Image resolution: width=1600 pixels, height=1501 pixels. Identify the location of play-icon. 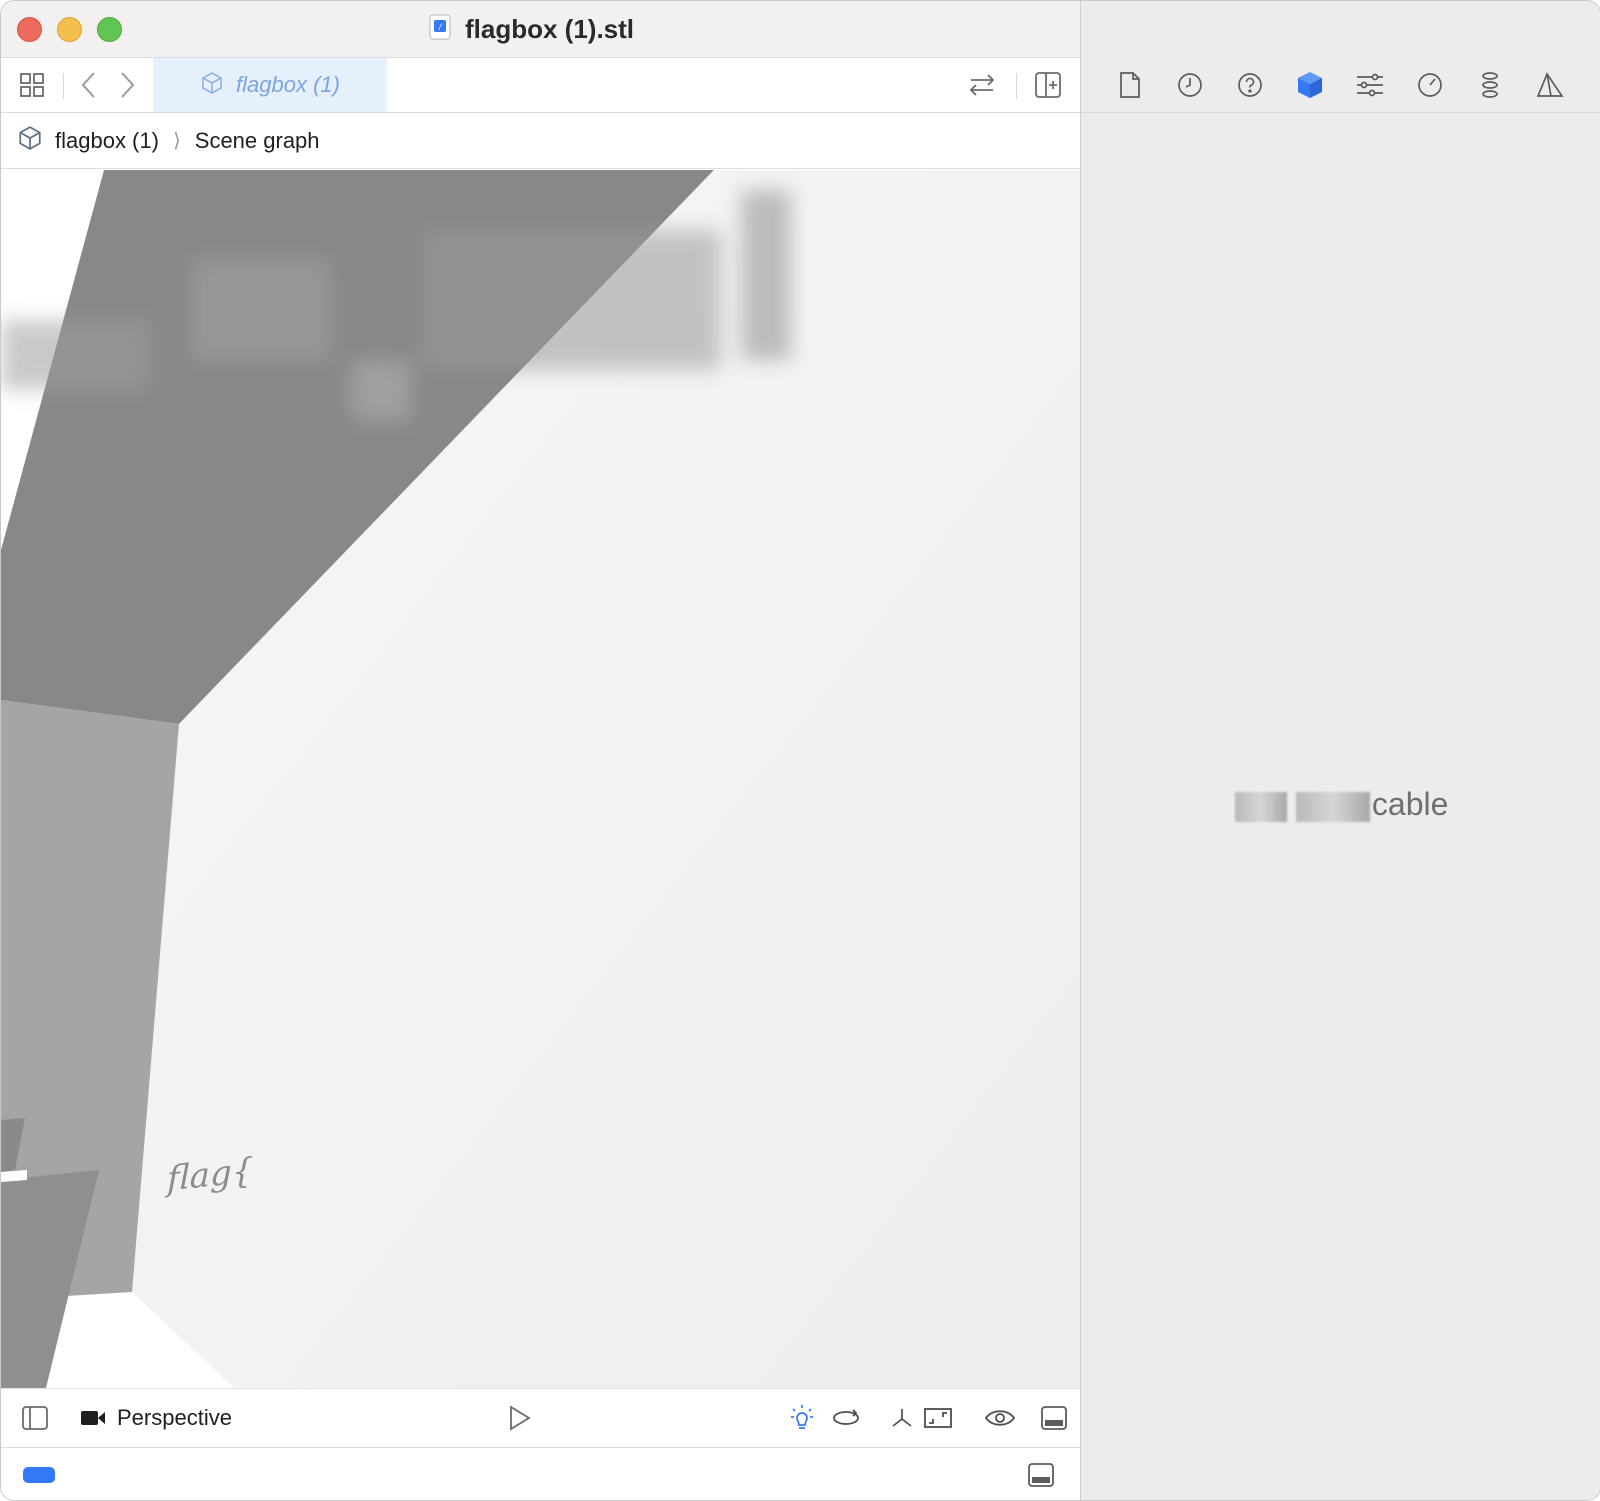
(519, 1418).